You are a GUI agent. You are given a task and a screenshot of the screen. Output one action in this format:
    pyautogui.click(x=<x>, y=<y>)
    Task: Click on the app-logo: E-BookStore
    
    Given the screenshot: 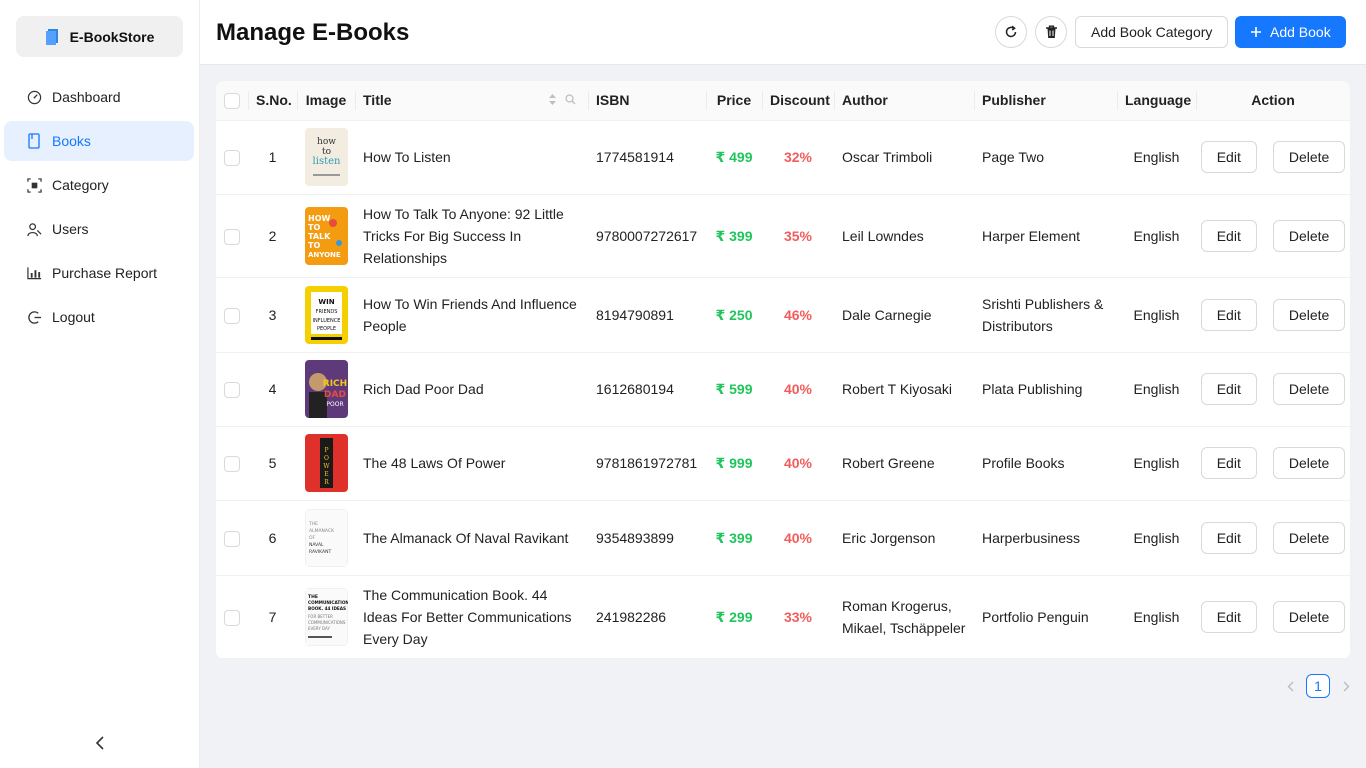 What is the action you would take?
    pyautogui.click(x=99, y=36)
    